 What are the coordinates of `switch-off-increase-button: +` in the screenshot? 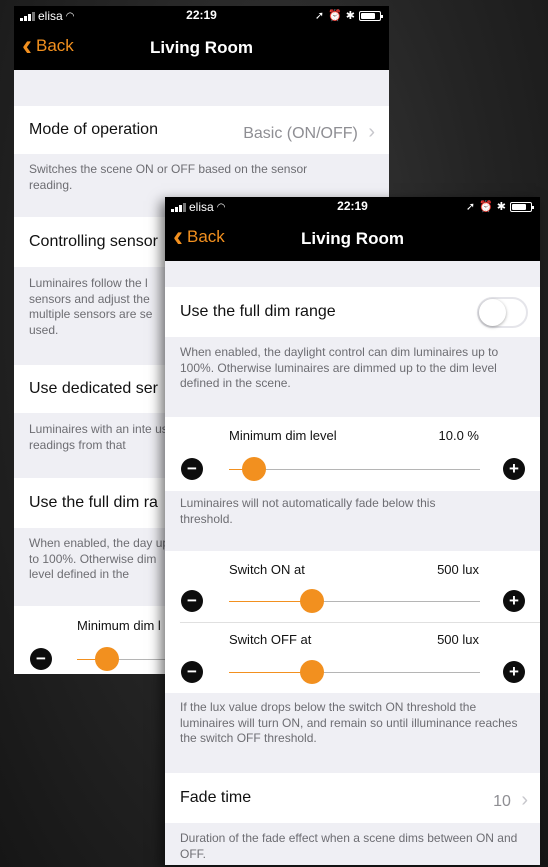 It's located at (514, 672).